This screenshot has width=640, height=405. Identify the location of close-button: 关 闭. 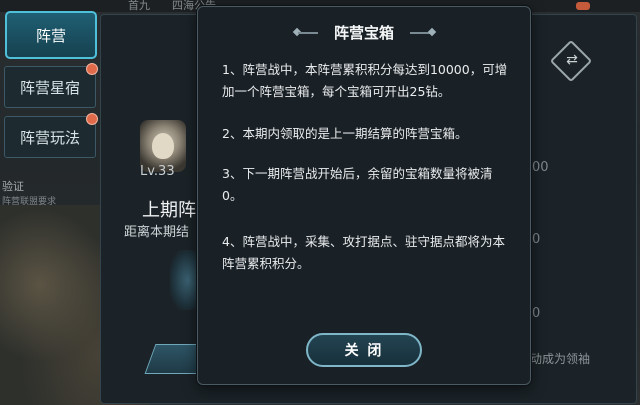
(364, 350).